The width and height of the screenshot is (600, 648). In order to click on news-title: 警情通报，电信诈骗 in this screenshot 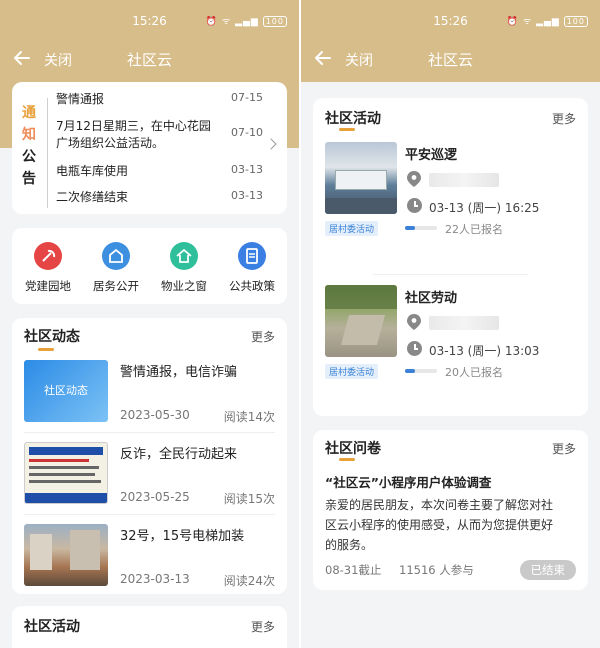, I will do `click(178, 370)`.